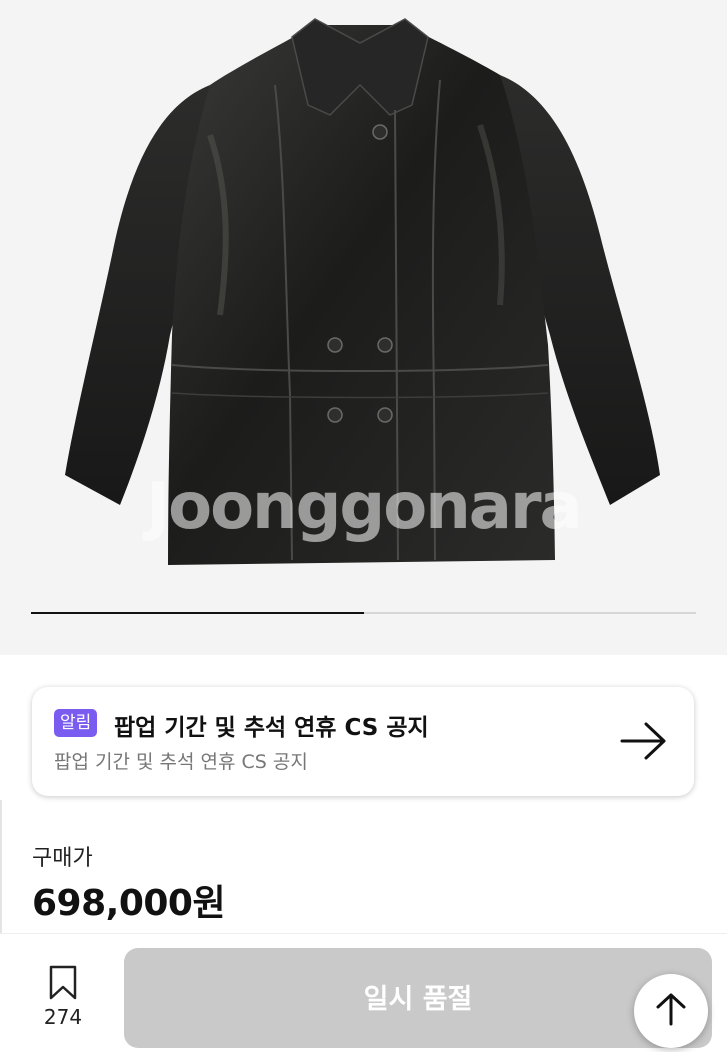 The width and height of the screenshot is (727, 1052). I want to click on notice-subtitle: 팝업 기간 및 추석 연휴 CS 공지, so click(181, 762).